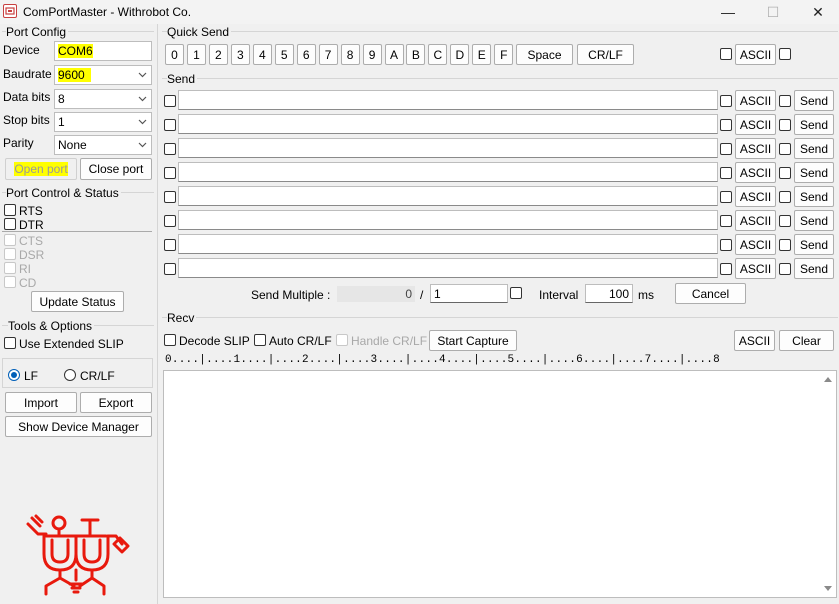 The width and height of the screenshot is (839, 604). What do you see at coordinates (438, 54) in the screenshot?
I see `quick-send-key-c: C` at bounding box center [438, 54].